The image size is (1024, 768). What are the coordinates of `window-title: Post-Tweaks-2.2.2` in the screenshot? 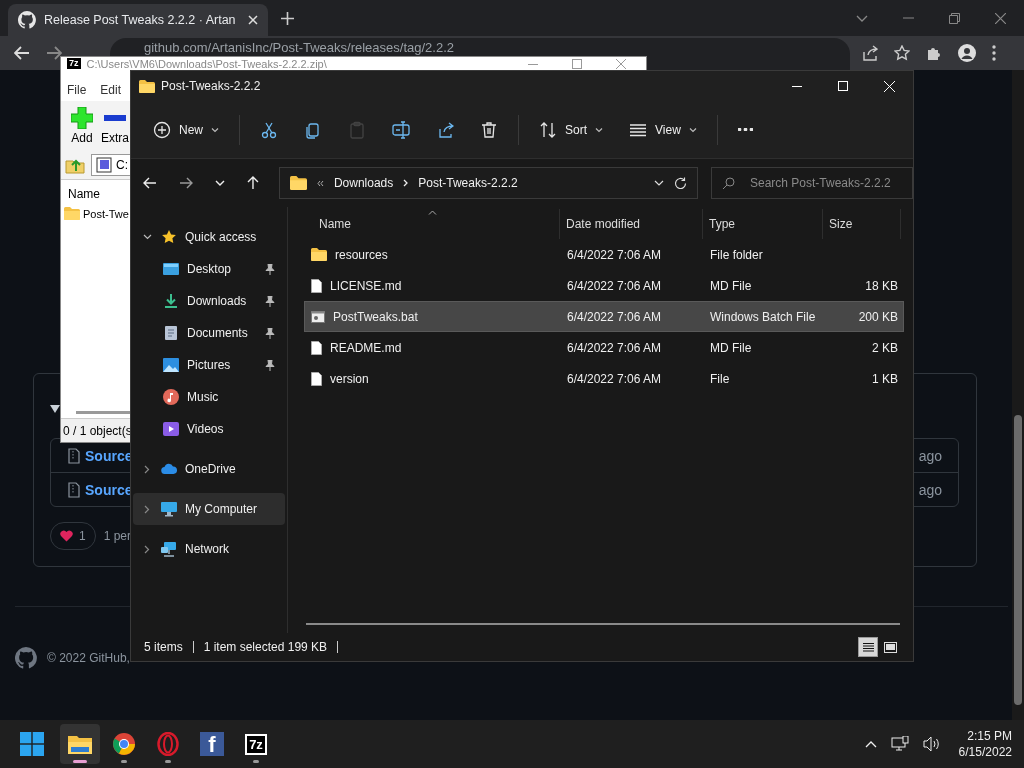 It's located at (211, 86).